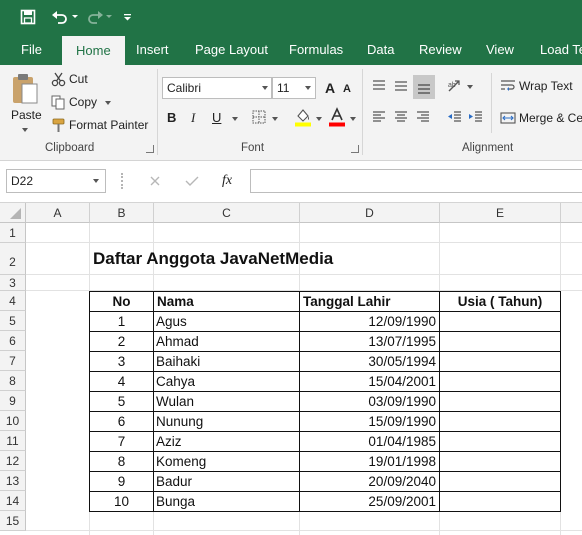  Describe the element at coordinates (155, 181) in the screenshot. I see `cancel-icon` at that location.